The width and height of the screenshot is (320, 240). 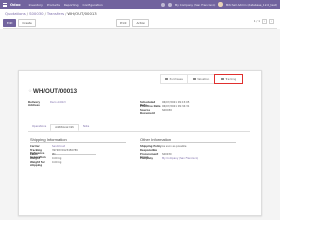 I want to click on star-icon: ☆, so click(x=30, y=91).